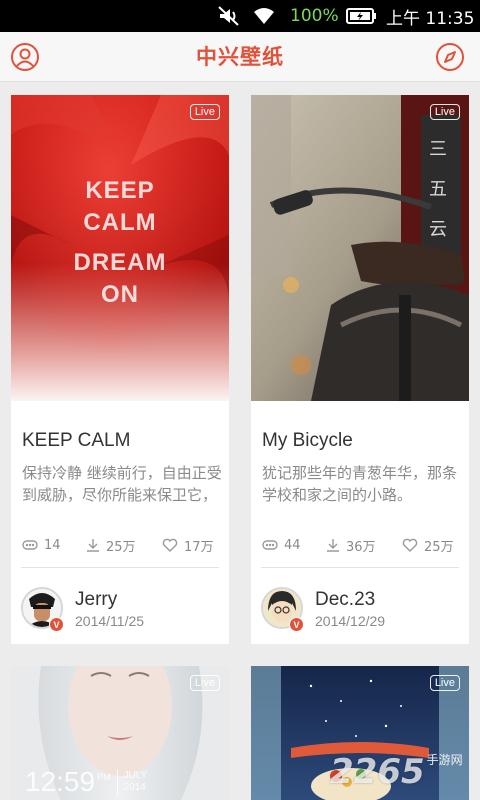  Describe the element at coordinates (96, 600) in the screenshot. I see `author-name: Jerry` at that location.